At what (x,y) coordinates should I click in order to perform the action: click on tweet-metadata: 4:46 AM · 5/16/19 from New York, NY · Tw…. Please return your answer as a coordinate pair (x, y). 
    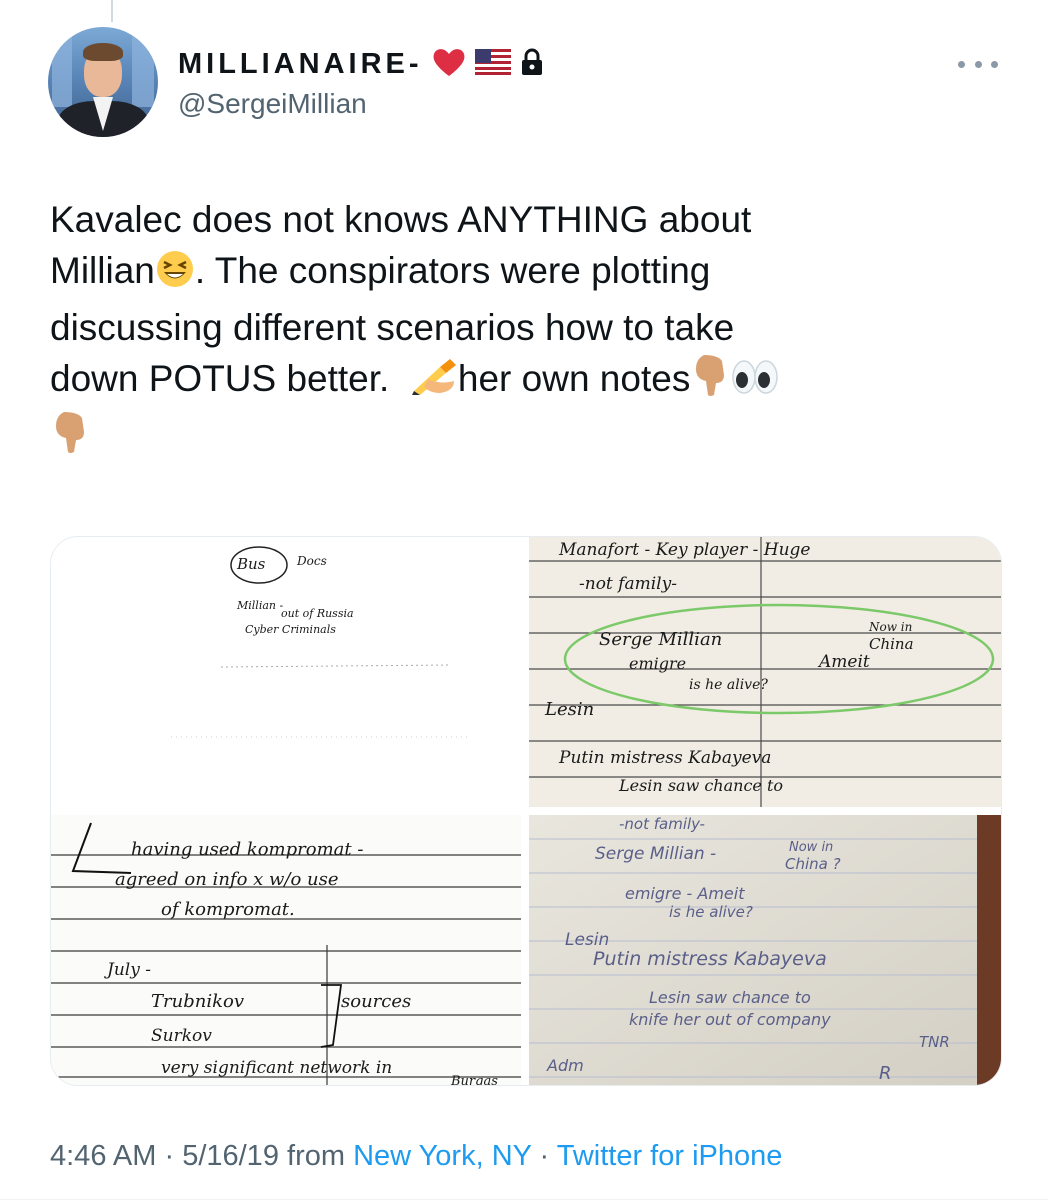
    Looking at the image, I should click on (416, 1156).